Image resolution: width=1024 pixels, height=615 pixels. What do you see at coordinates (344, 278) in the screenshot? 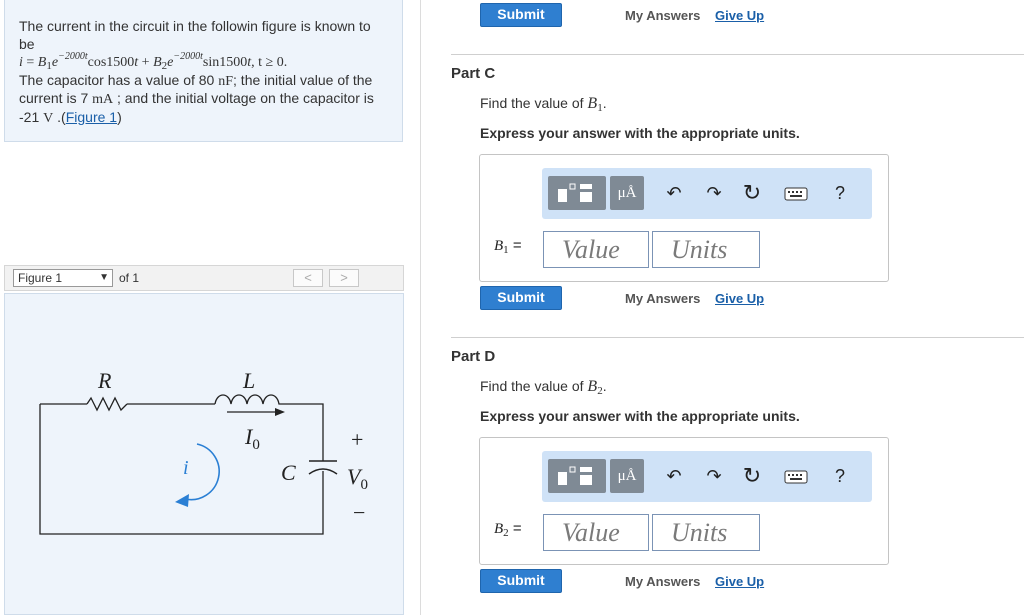
I see `next-figure-button: >` at bounding box center [344, 278].